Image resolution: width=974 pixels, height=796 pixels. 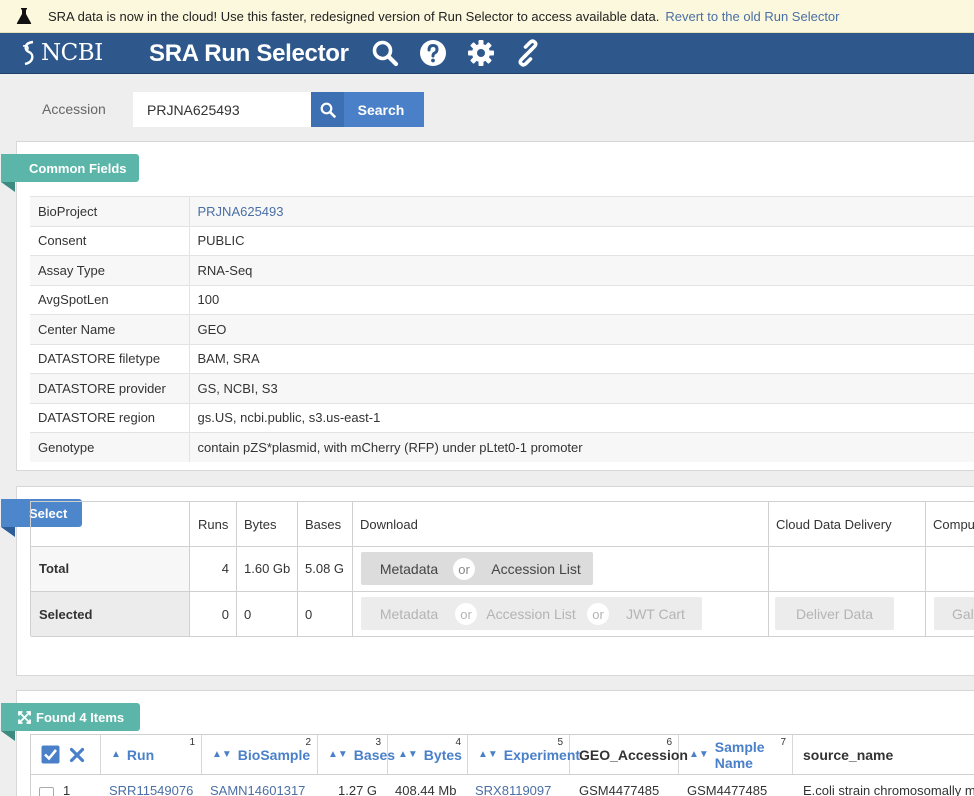 I want to click on source-name-value: E.coli strain chromosomally m, so click(x=888, y=789).